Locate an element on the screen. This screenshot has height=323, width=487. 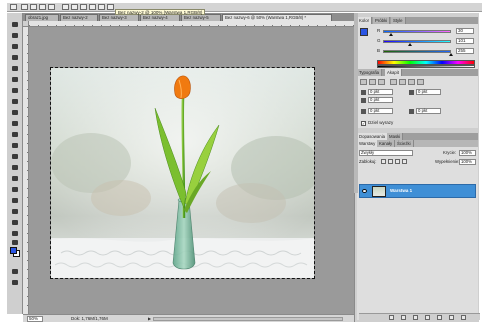
indent-right-field: 0 pkt is located at coordinates (428, 92).